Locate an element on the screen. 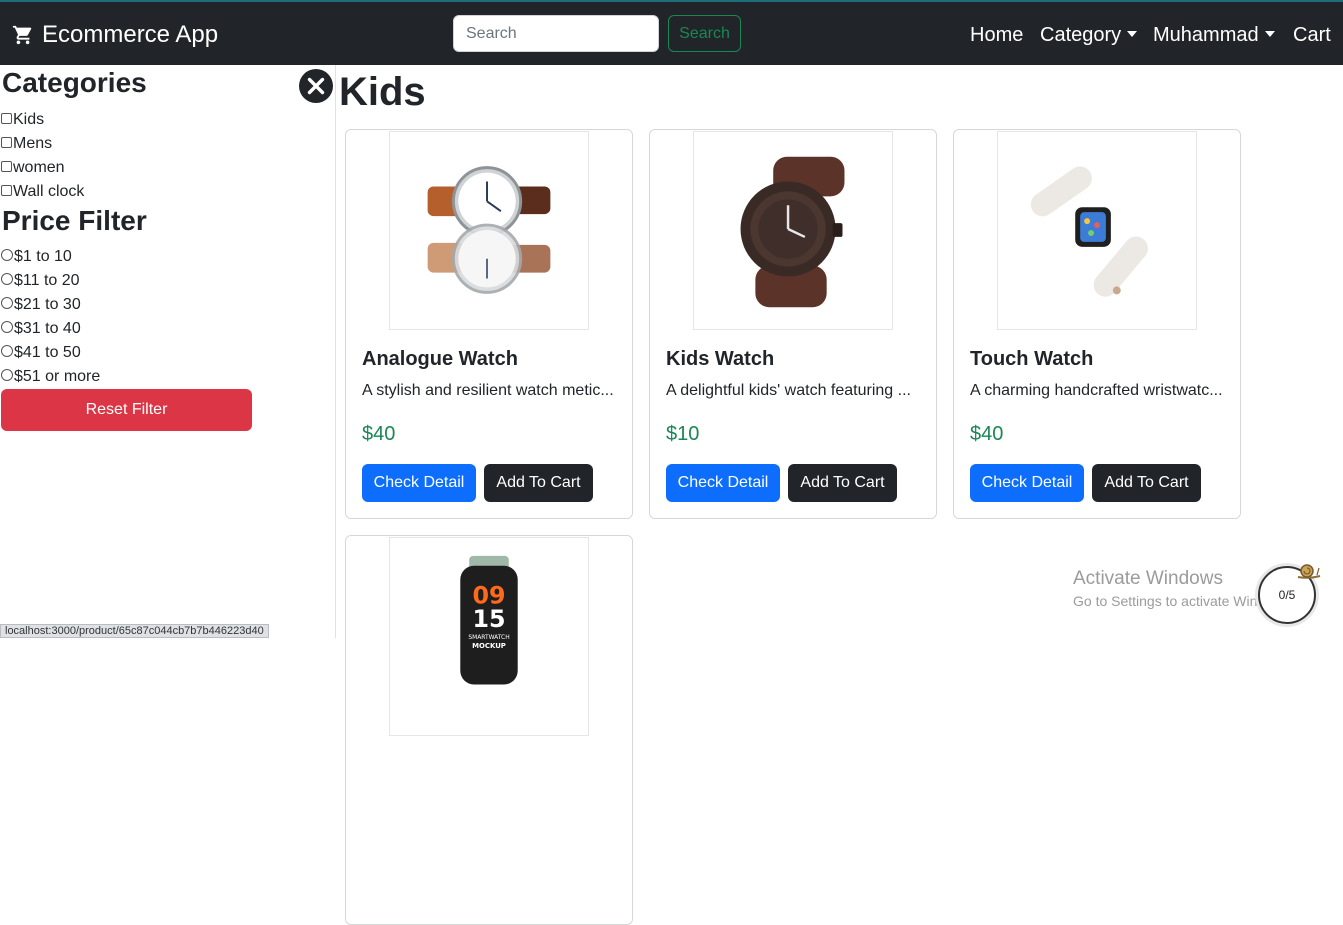  brand-link: Ecommerce App is located at coordinates (115, 35).